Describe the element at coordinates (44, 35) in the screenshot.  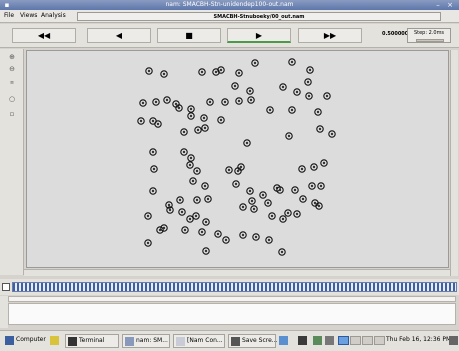
I see `rewind-button: ◀◀` at that location.